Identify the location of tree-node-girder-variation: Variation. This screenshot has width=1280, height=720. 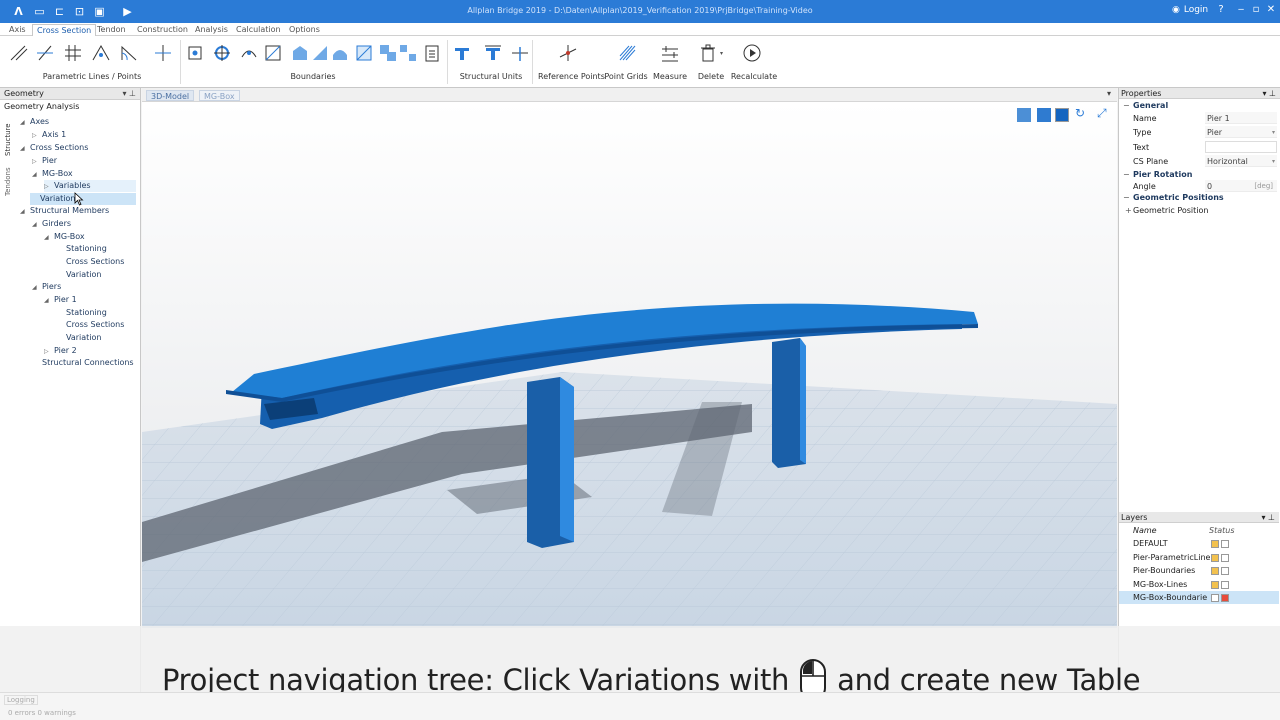
(79, 275).